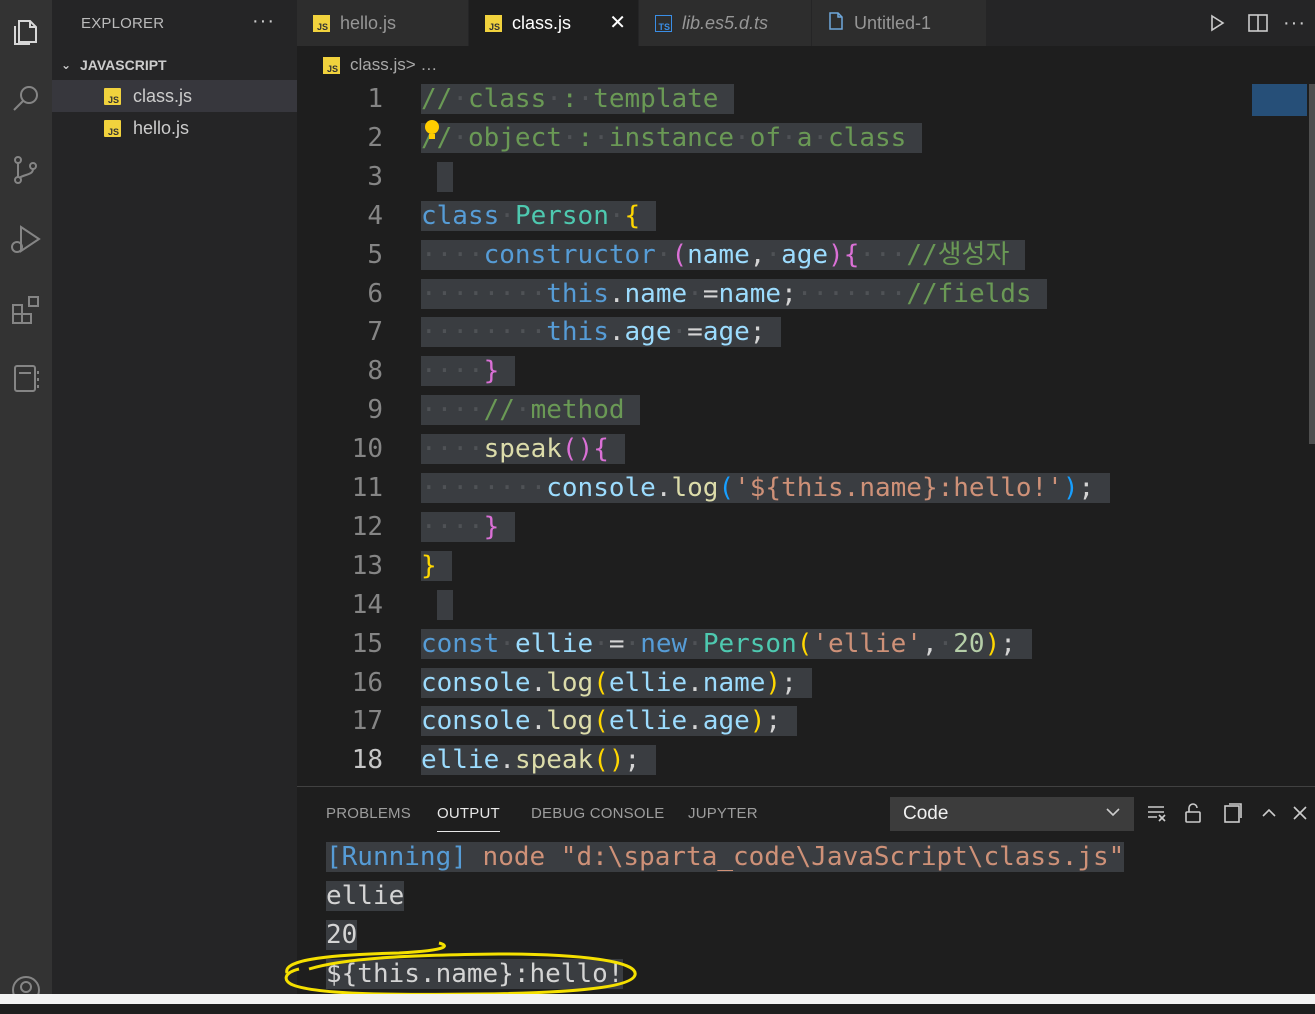 This screenshot has height=1014, width=1315. What do you see at coordinates (806, 138) in the screenshot?
I see `code-line: 2 //·object·:·instance·of·a·class` at bounding box center [806, 138].